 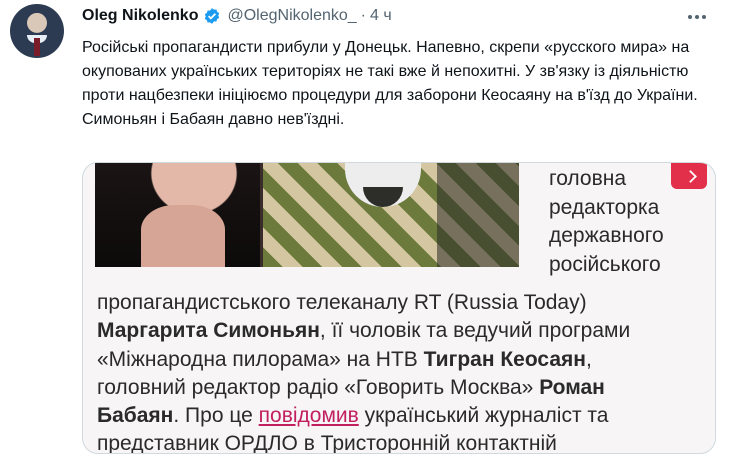 What do you see at coordinates (588, 178) in the screenshot?
I see `side-line: головна` at bounding box center [588, 178].